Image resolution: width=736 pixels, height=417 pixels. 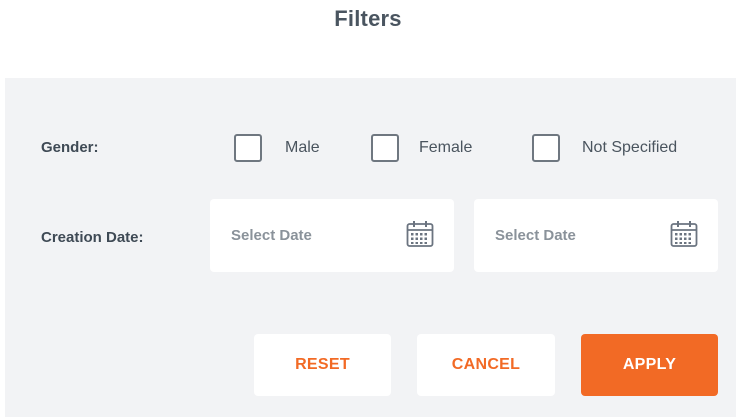 I want to click on gender-label: Gender:, so click(x=70, y=147).